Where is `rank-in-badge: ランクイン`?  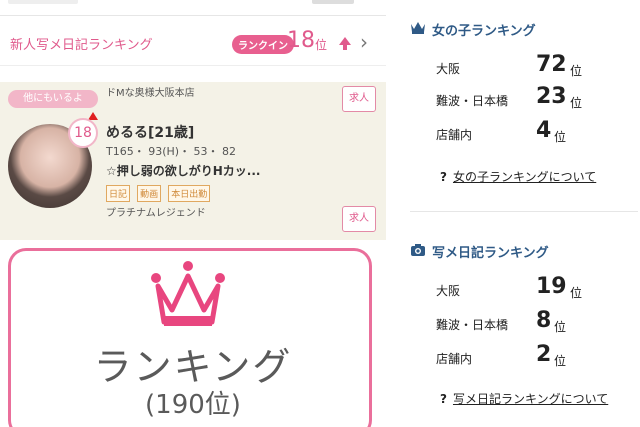
rank-in-badge: ランクイン is located at coordinates (263, 44).